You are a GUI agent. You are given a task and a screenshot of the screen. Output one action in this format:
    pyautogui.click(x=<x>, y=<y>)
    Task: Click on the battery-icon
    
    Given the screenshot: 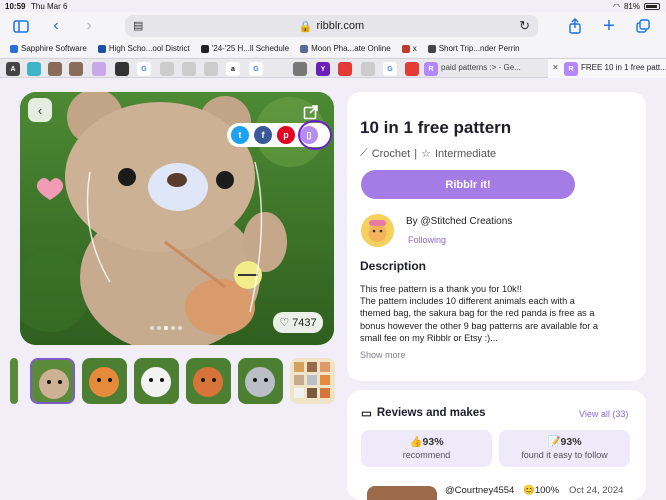 What is the action you would take?
    pyautogui.click(x=652, y=6)
    